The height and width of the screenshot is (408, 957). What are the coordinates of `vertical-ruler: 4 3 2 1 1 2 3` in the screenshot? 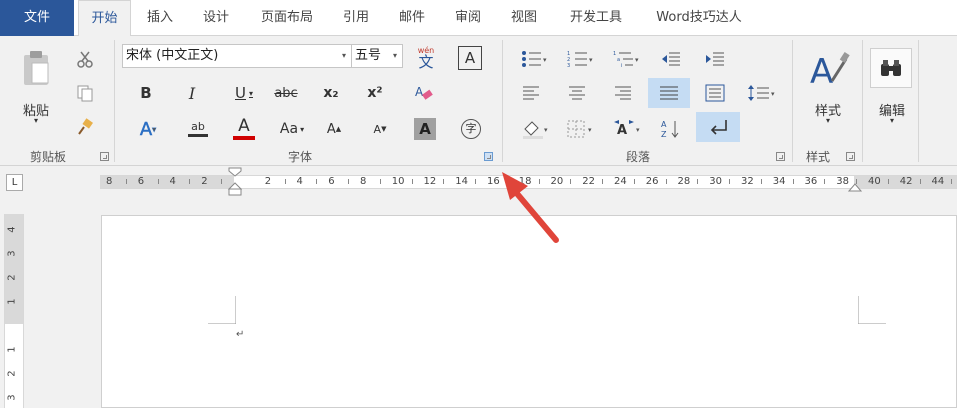 It's located at (14, 311).